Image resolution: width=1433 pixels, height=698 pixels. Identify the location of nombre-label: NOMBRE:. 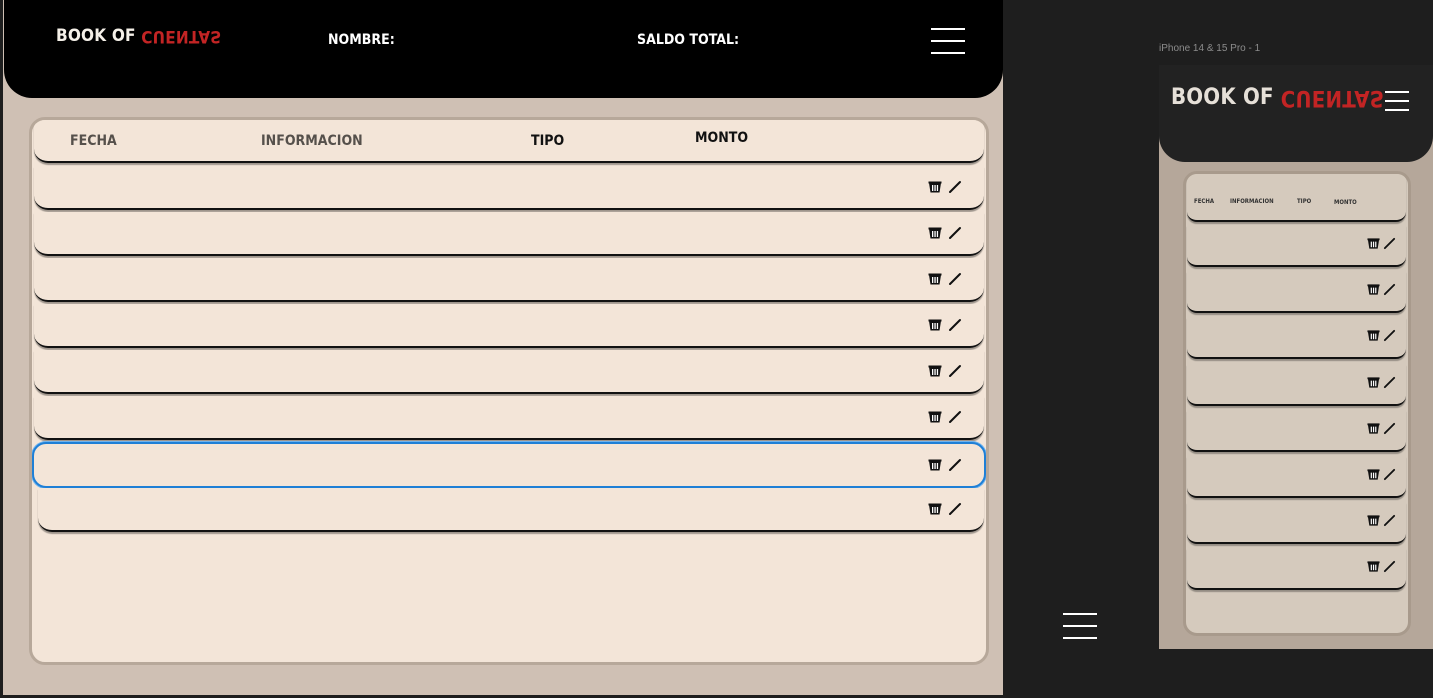
(361, 40).